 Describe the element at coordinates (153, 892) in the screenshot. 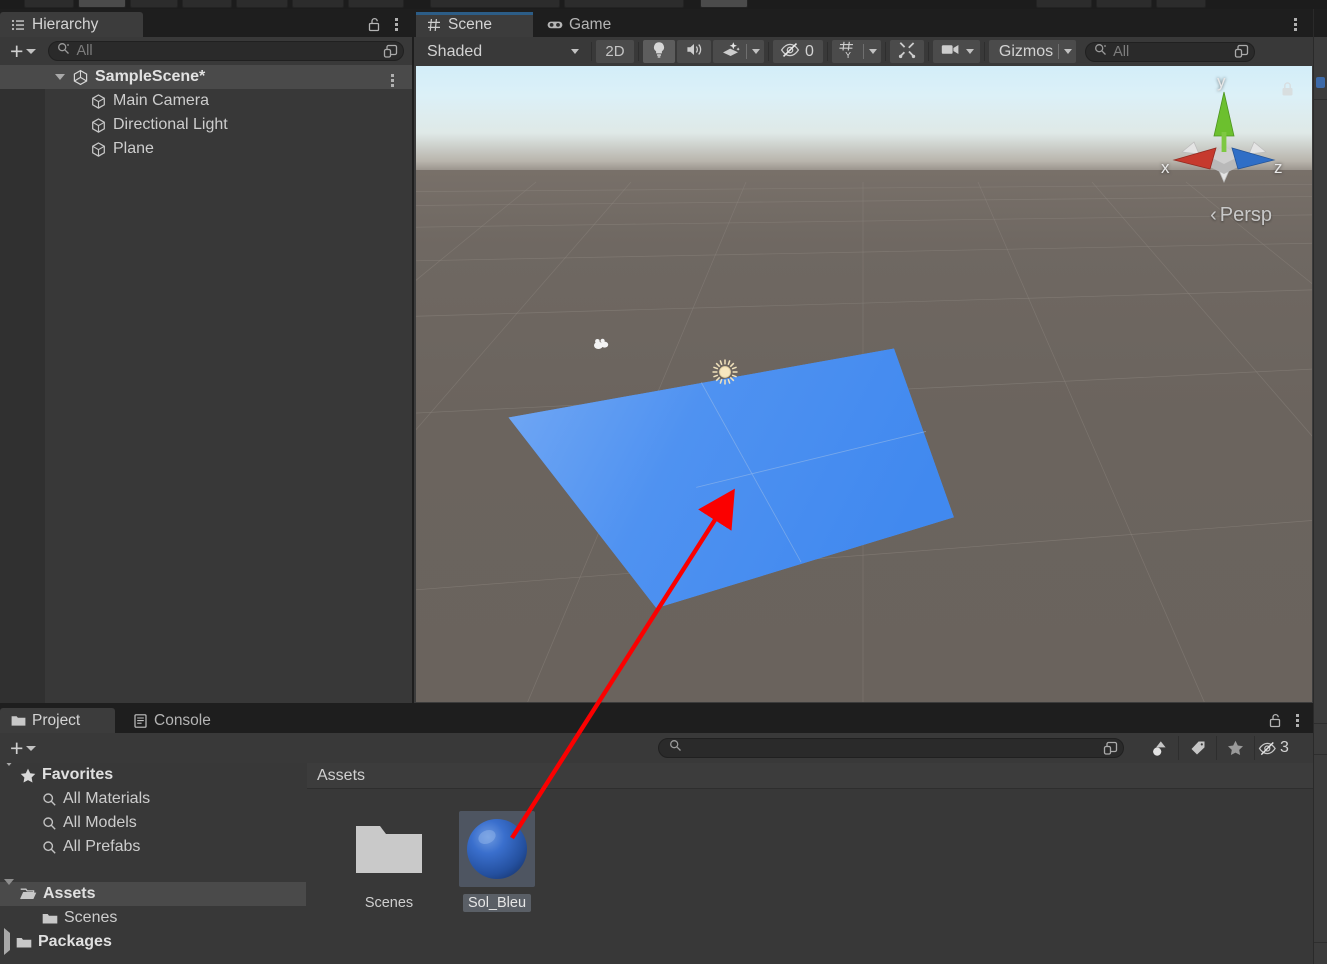

I see `project-tree-assets: Assets` at that location.